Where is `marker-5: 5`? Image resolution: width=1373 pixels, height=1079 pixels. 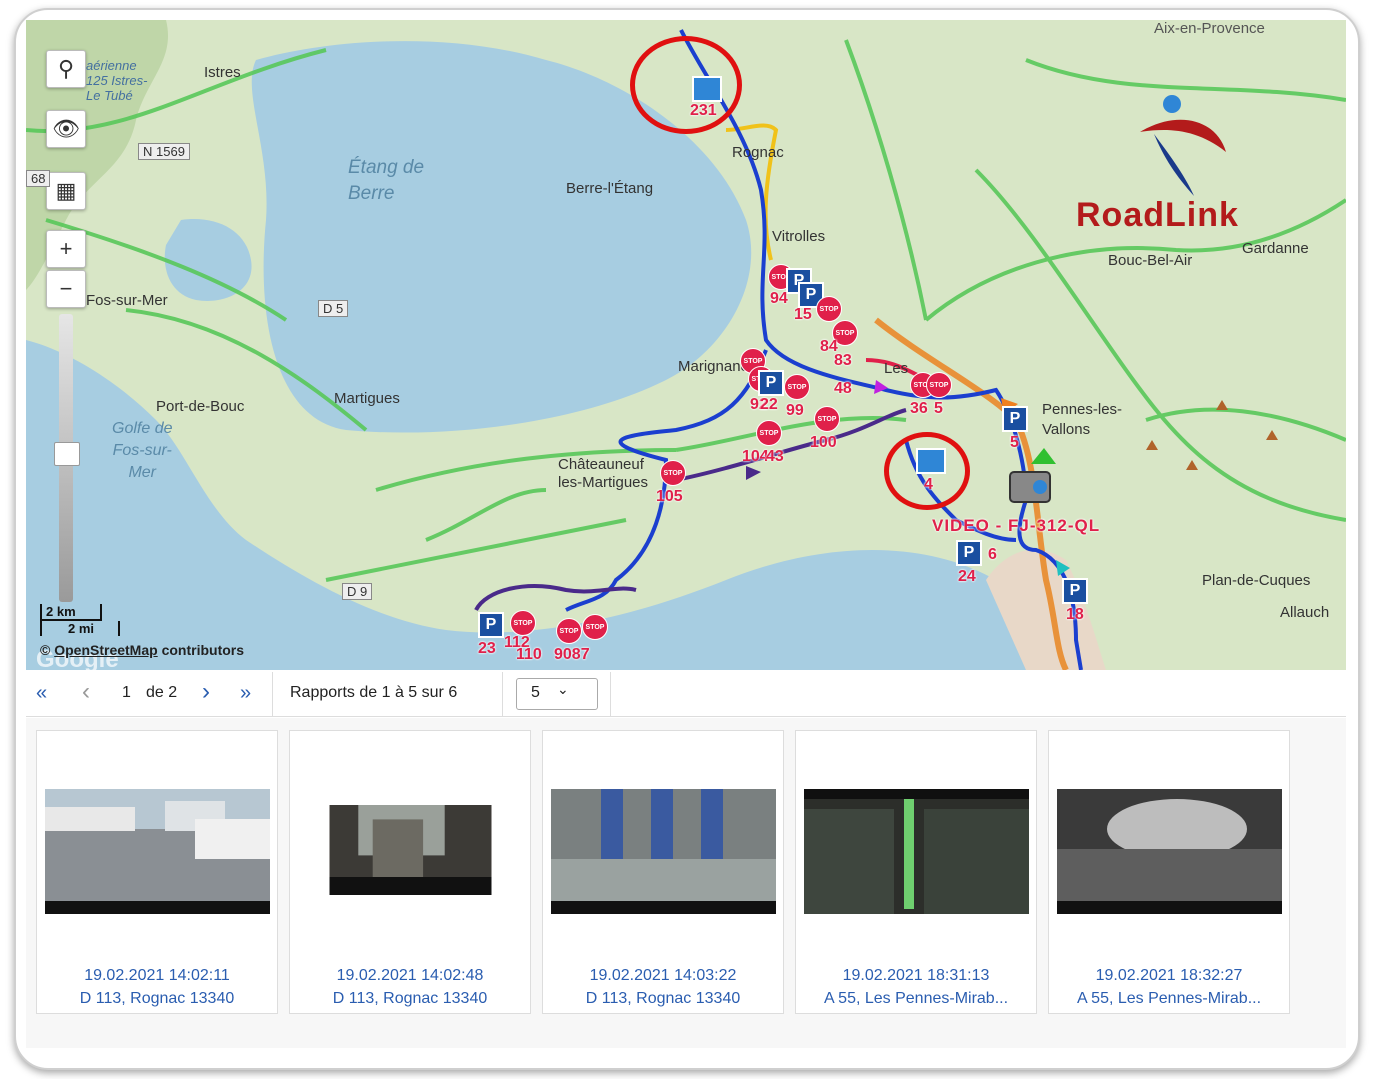
marker-5: 5 is located at coordinates (938, 409).